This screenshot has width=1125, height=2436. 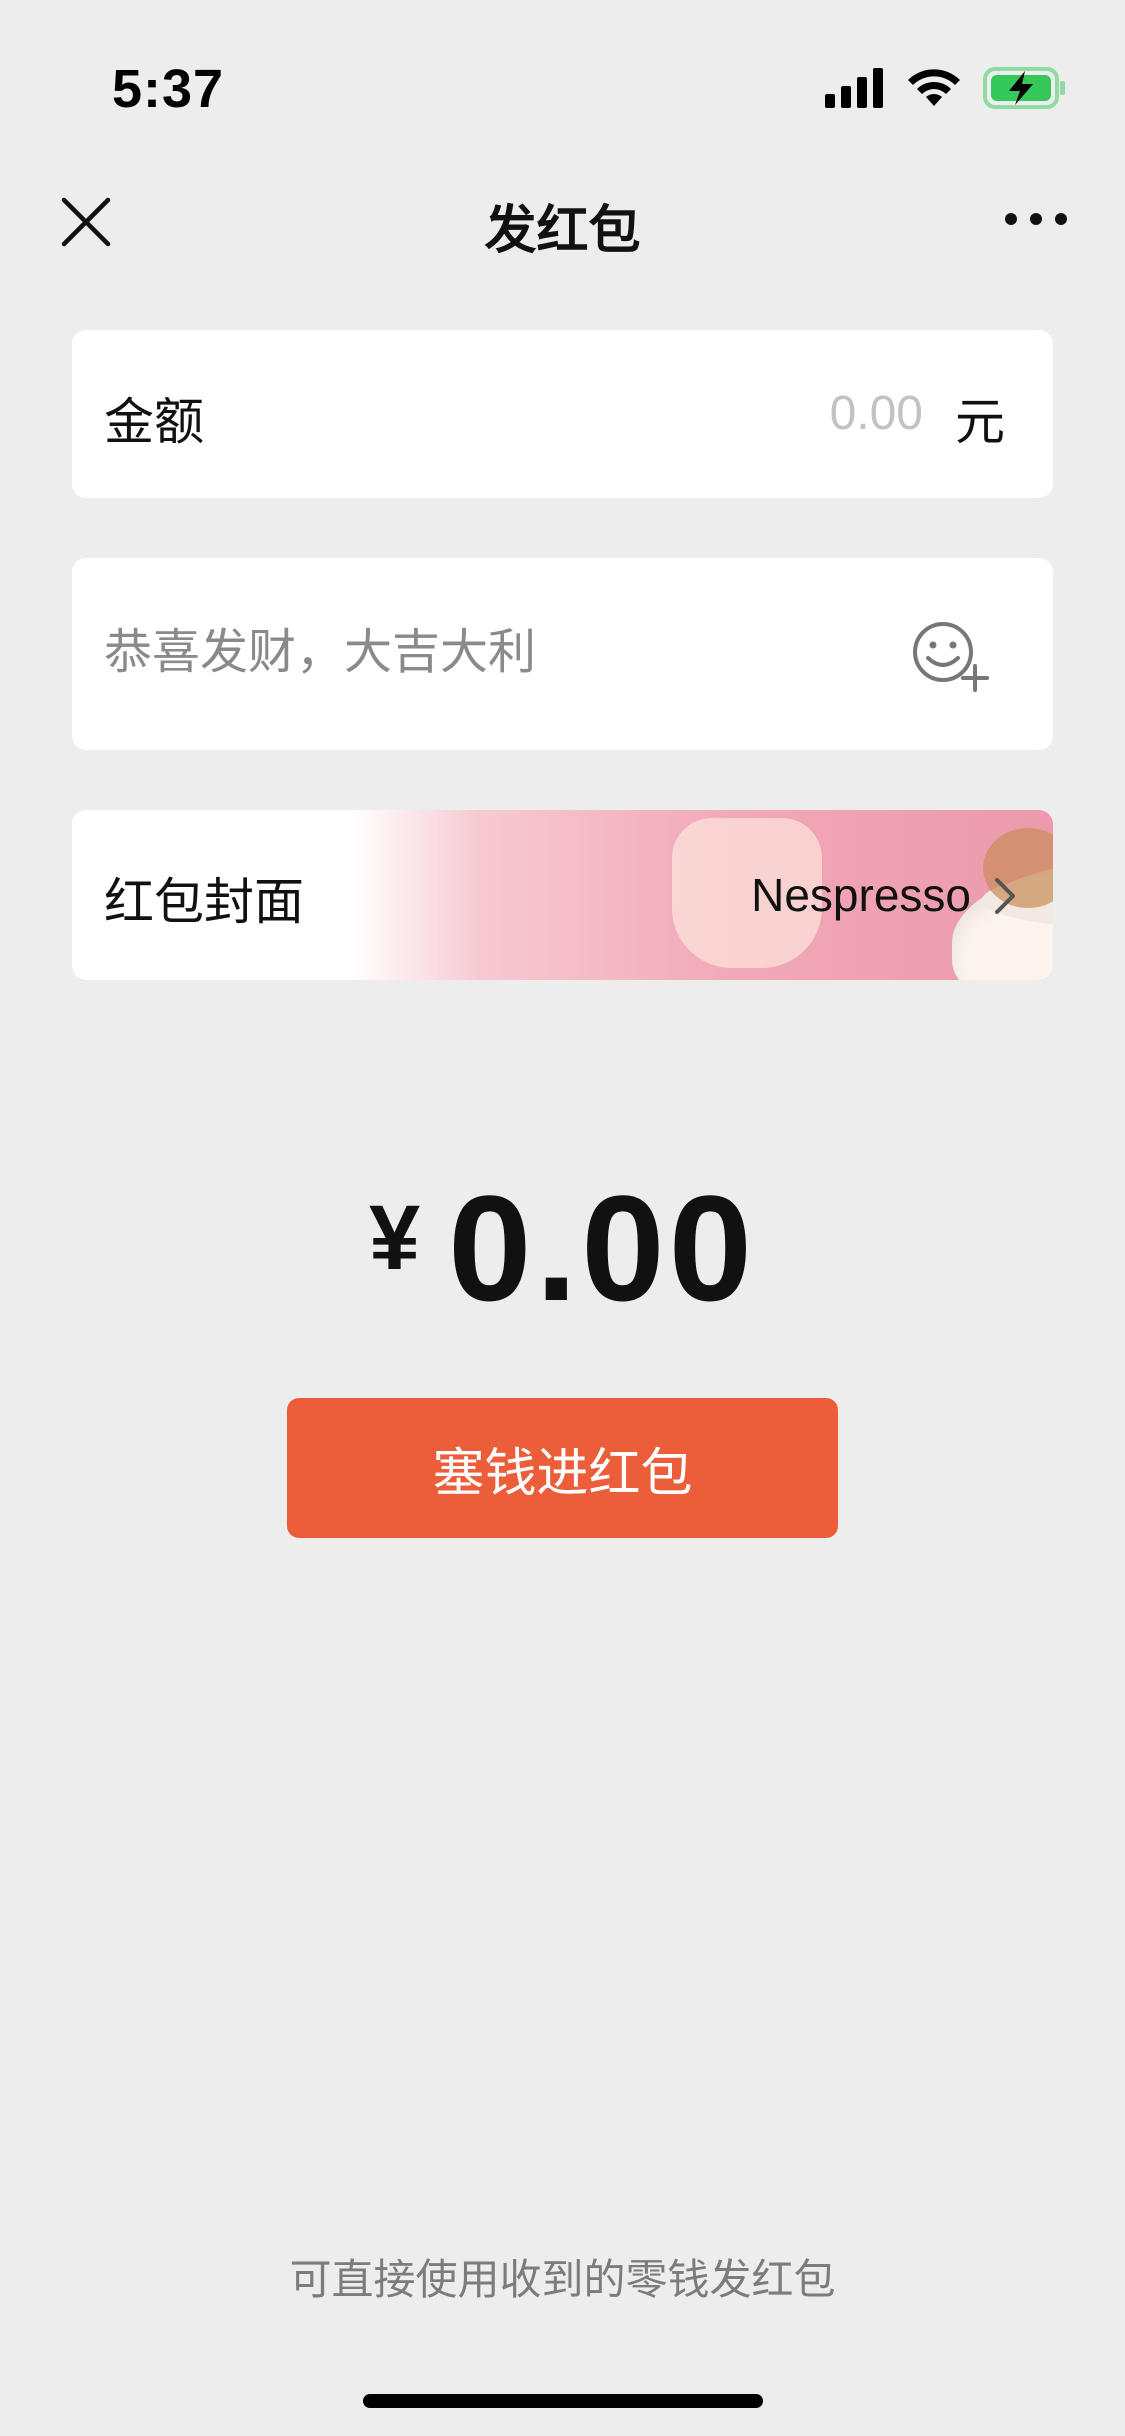 What do you see at coordinates (154, 422) in the screenshot?
I see `amount-label: 金额` at bounding box center [154, 422].